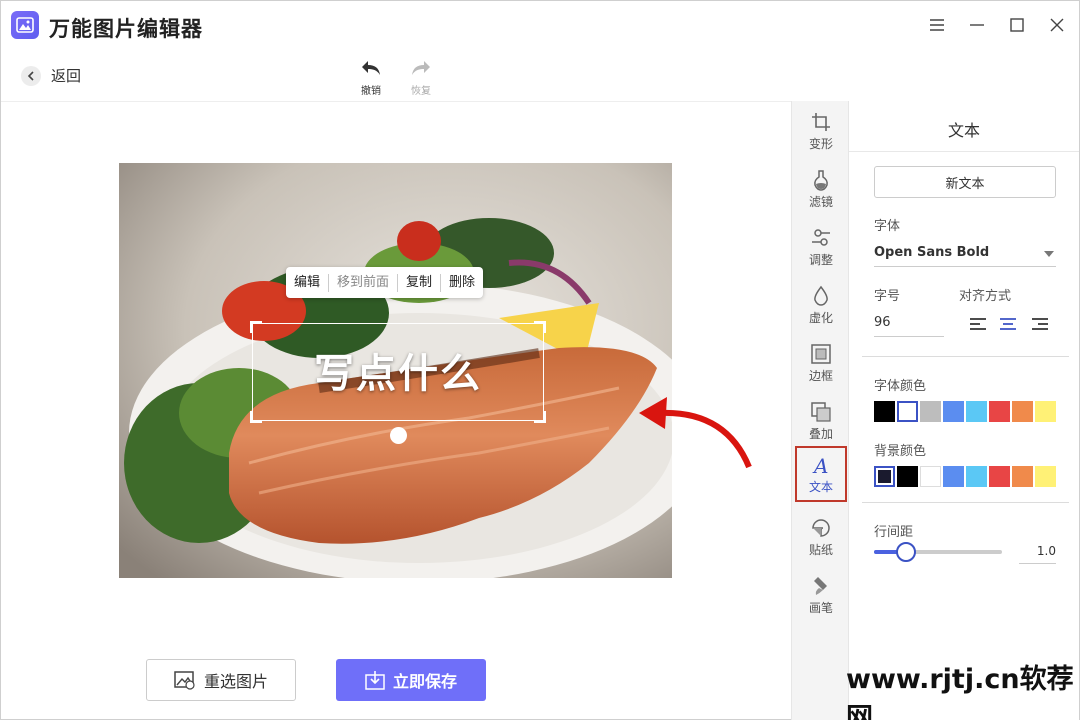 This screenshot has height=720, width=1080. I want to click on redo-icon, so click(421, 68).